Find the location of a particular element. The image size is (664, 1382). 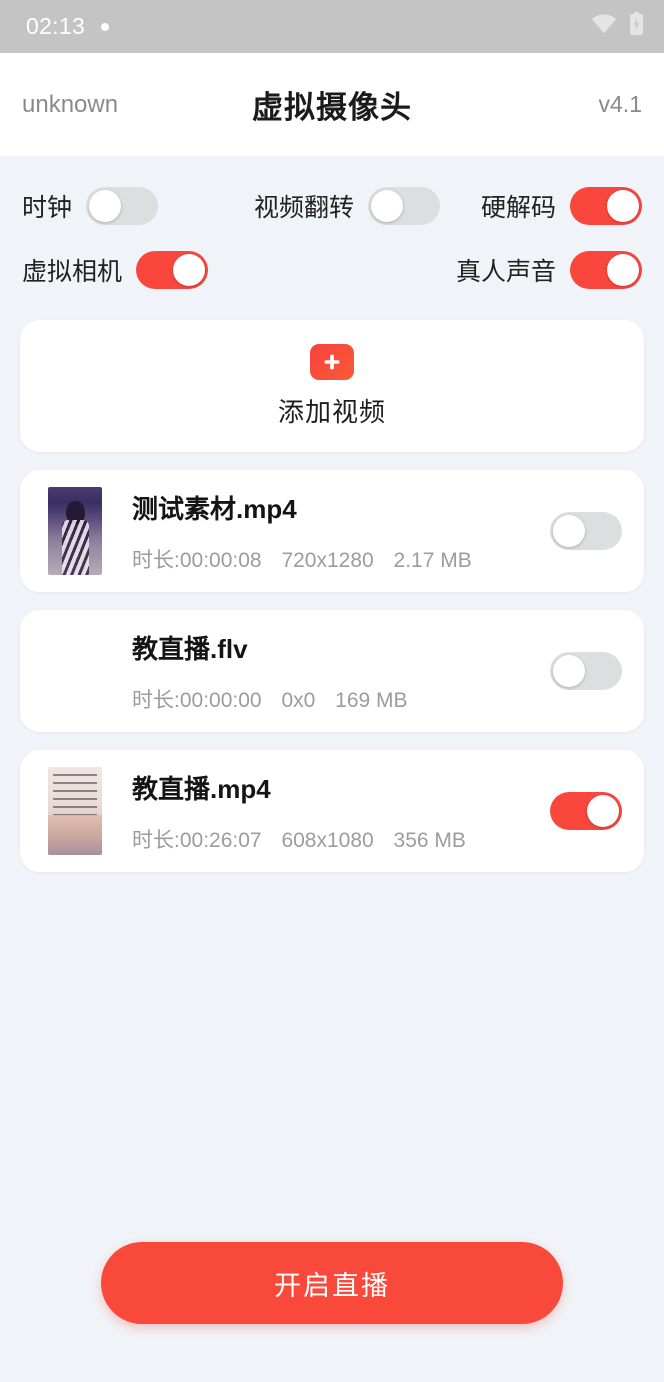

setting-hardware-decode-label: 硬解码 is located at coordinates (518, 208).